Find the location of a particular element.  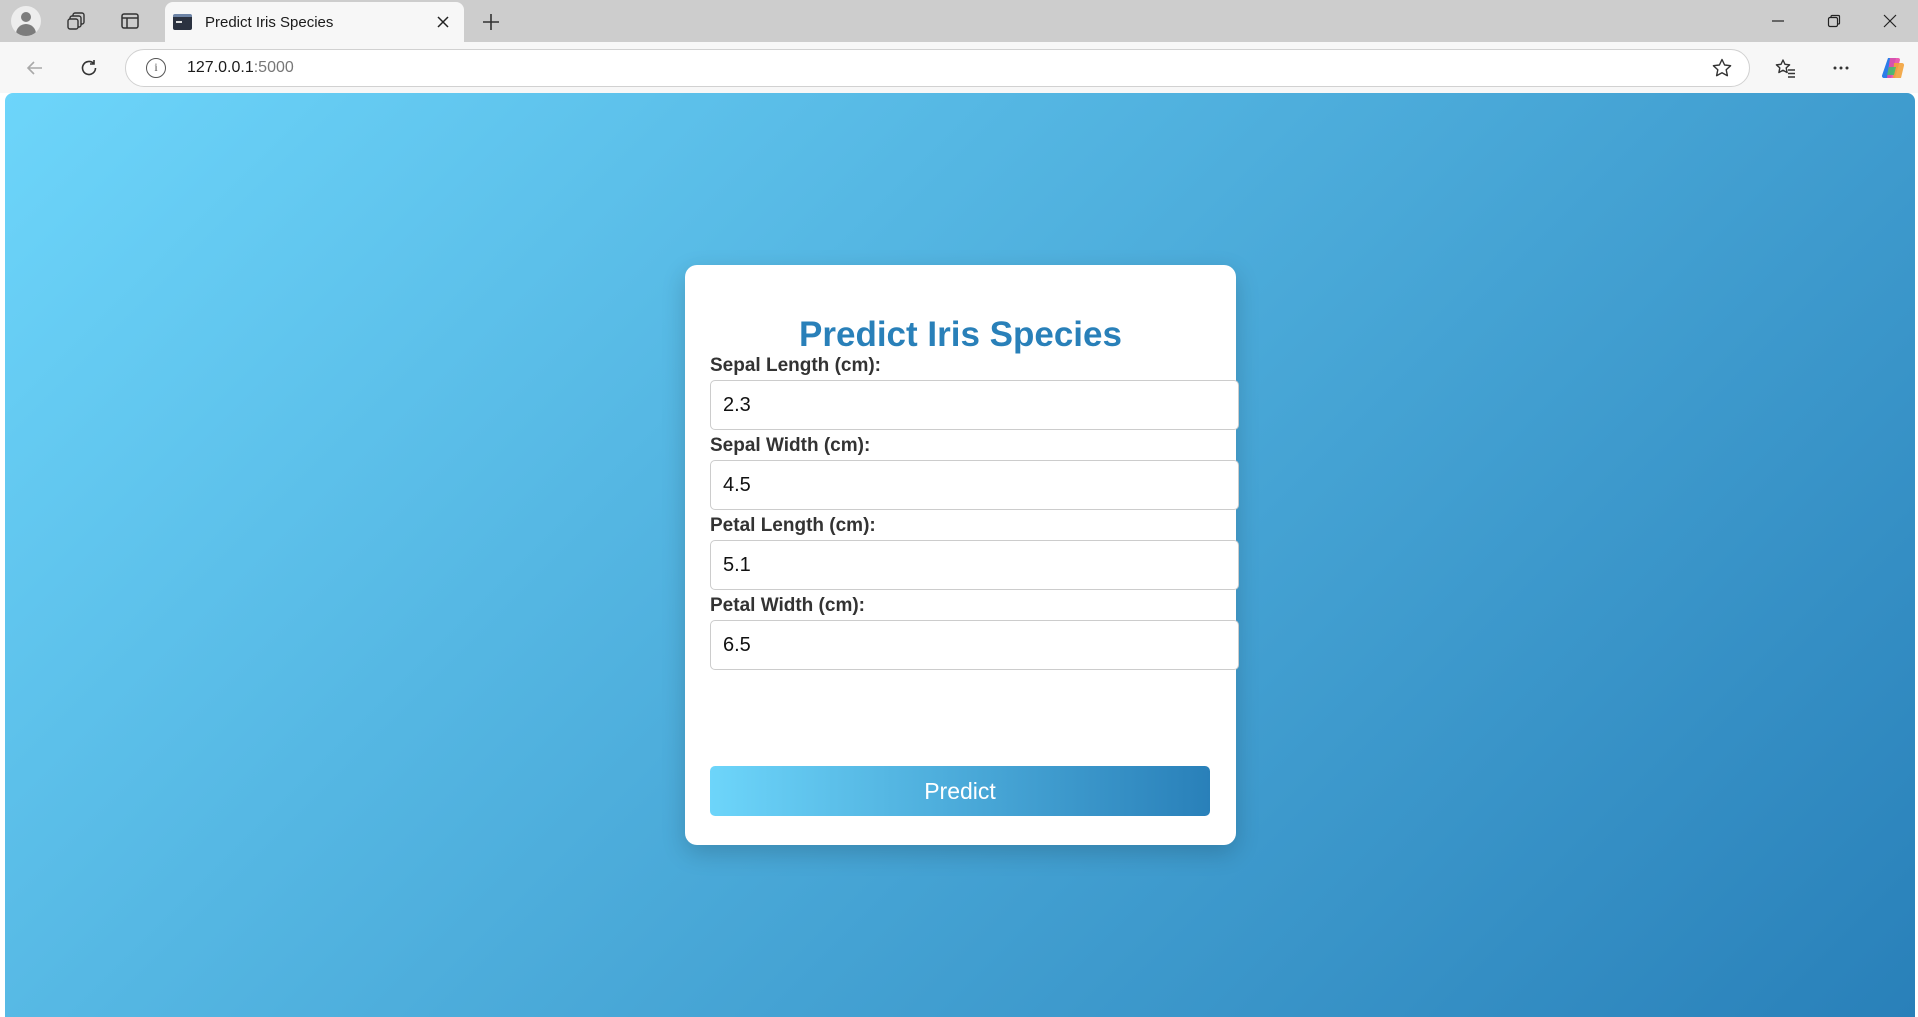

profile-button is located at coordinates (26, 21).